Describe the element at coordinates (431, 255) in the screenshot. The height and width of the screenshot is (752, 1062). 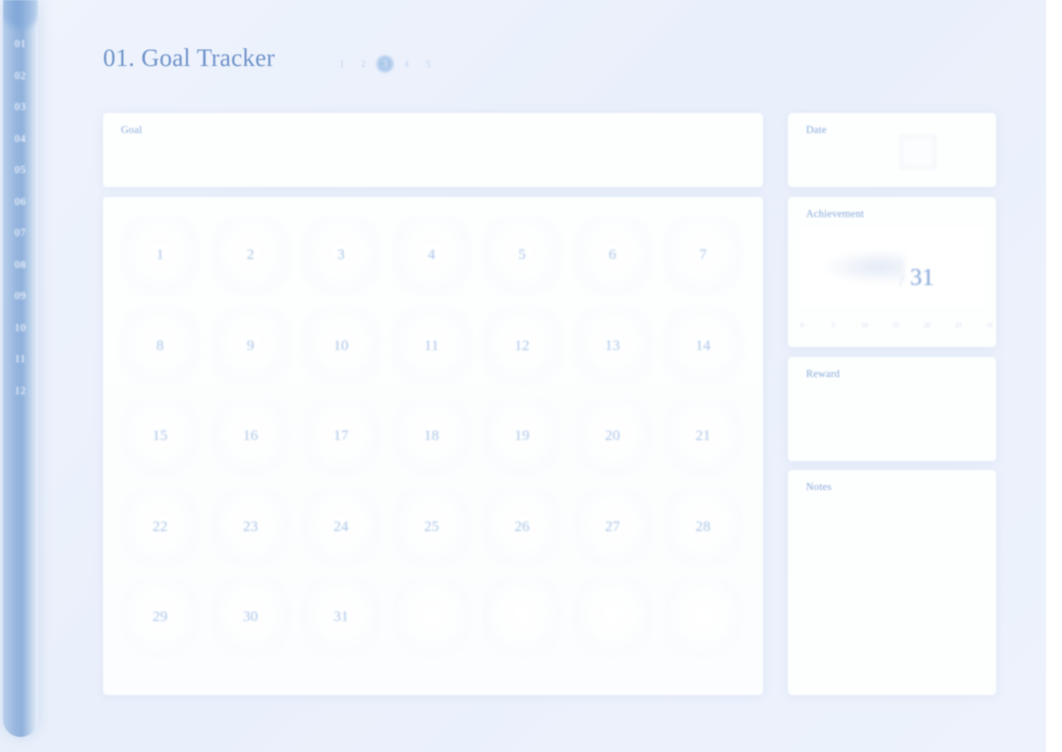
I see `calendar-day-number-4: 4` at that location.